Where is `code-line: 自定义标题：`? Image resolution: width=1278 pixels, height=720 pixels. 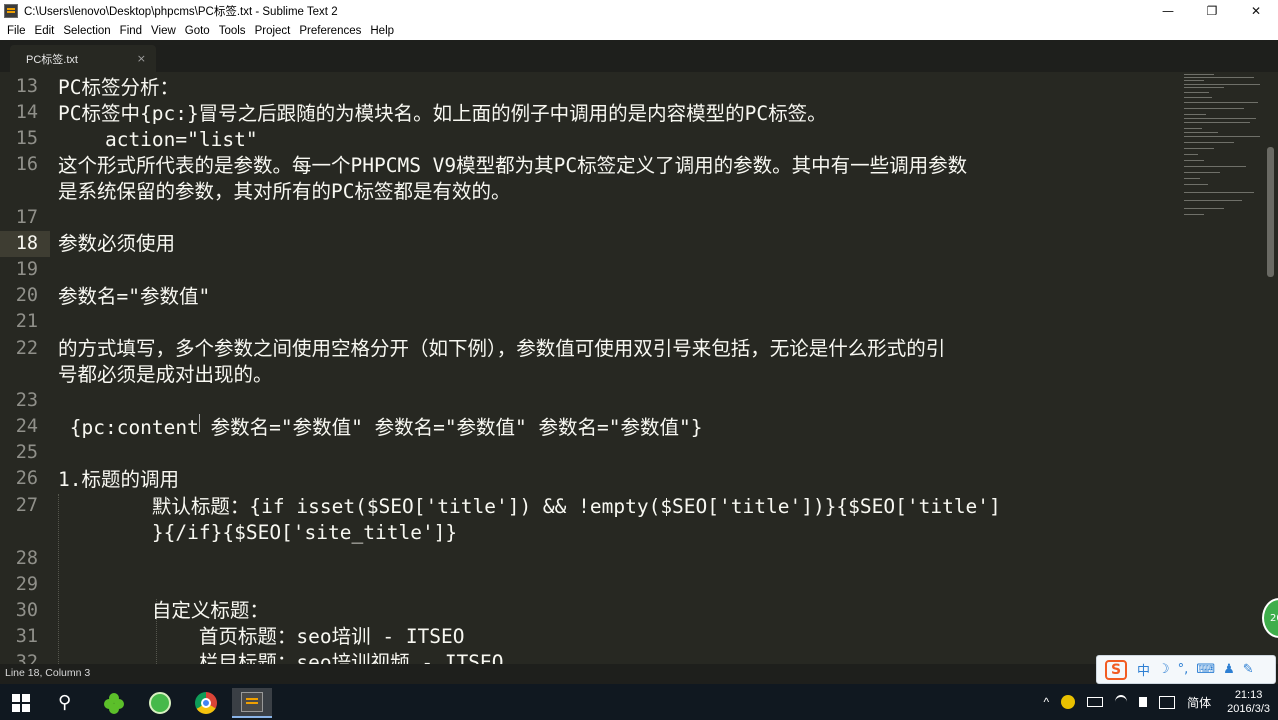 code-line: 自定义标题： is located at coordinates (163, 610).